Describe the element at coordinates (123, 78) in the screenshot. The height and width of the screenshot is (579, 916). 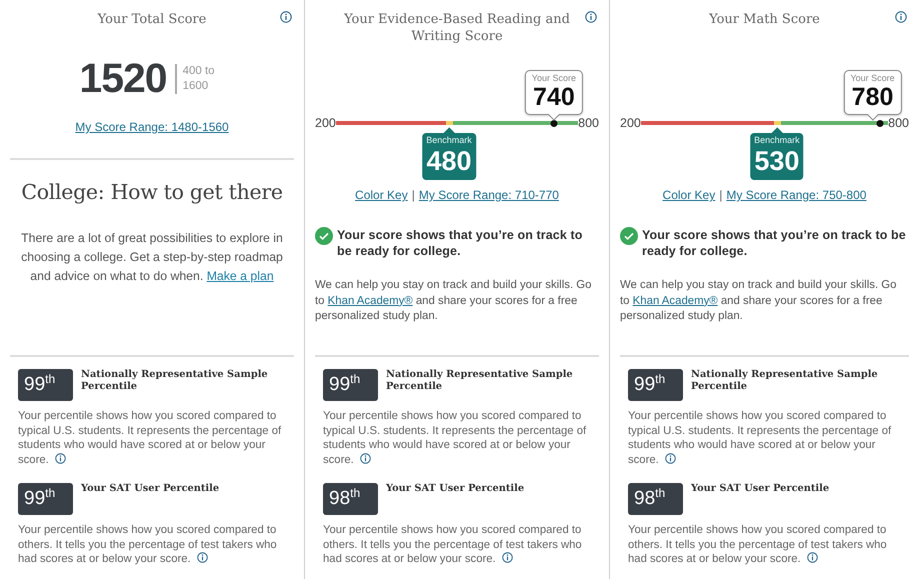
I see `total-score: 1520` at that location.